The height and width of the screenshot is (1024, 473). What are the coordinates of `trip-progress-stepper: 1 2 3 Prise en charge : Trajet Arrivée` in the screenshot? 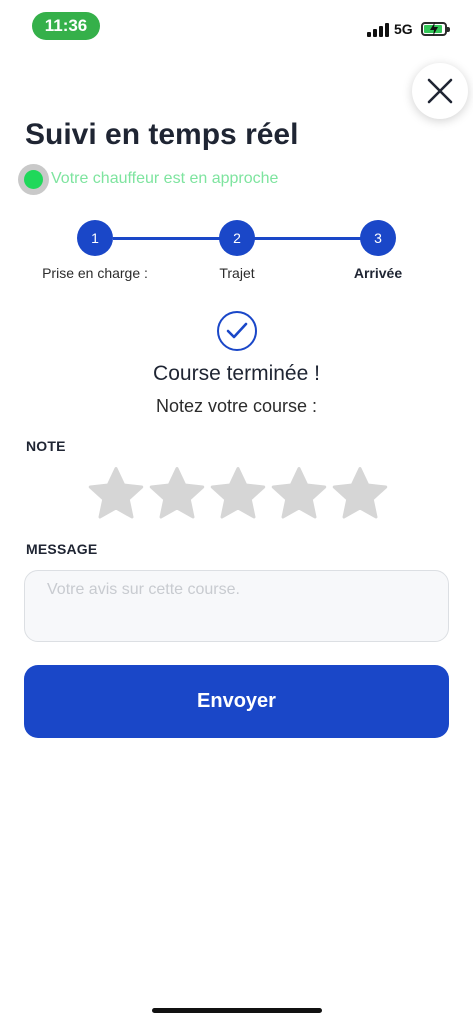 It's located at (236, 253).